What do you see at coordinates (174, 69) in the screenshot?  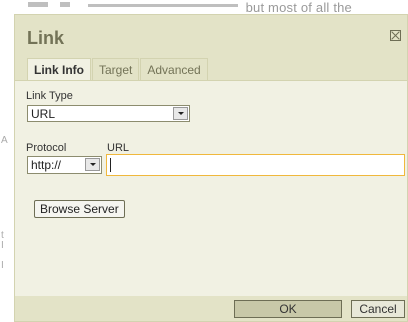 I see `tab-advanced: Advanced` at bounding box center [174, 69].